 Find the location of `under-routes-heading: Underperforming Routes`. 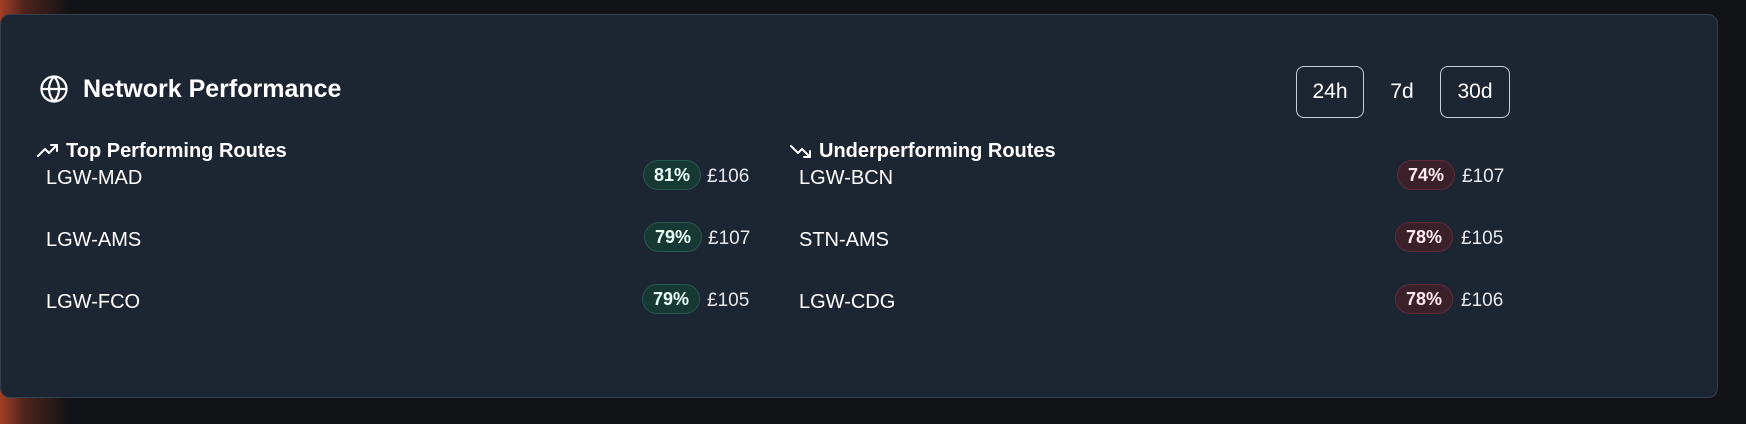

under-routes-heading: Underperforming Routes is located at coordinates (922, 151).